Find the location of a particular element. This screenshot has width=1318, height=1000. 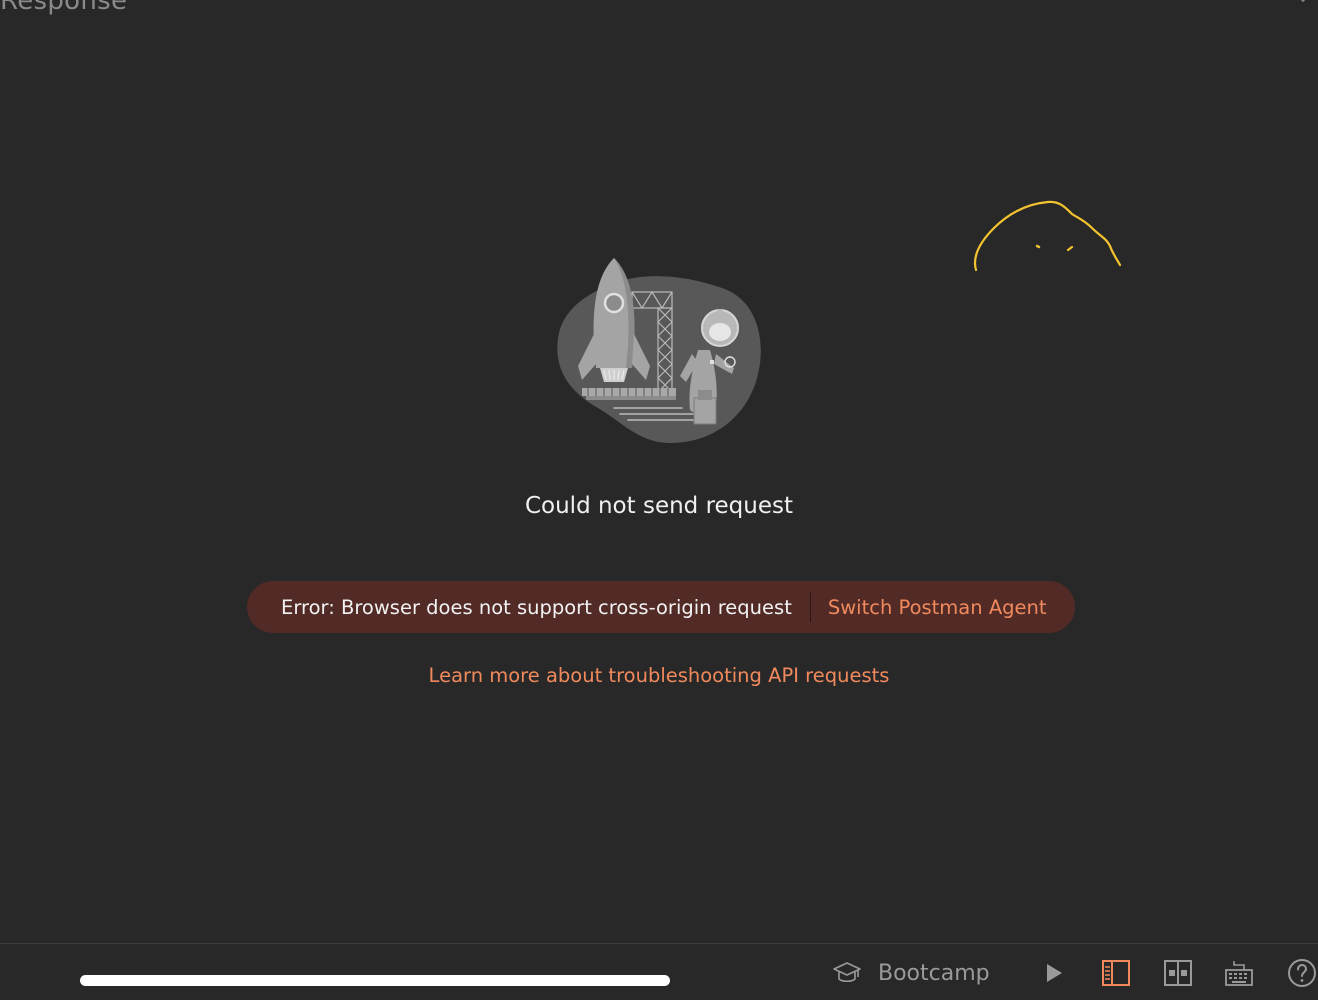

switch-agent-link: Switch Postman Agent is located at coordinates (937, 607).